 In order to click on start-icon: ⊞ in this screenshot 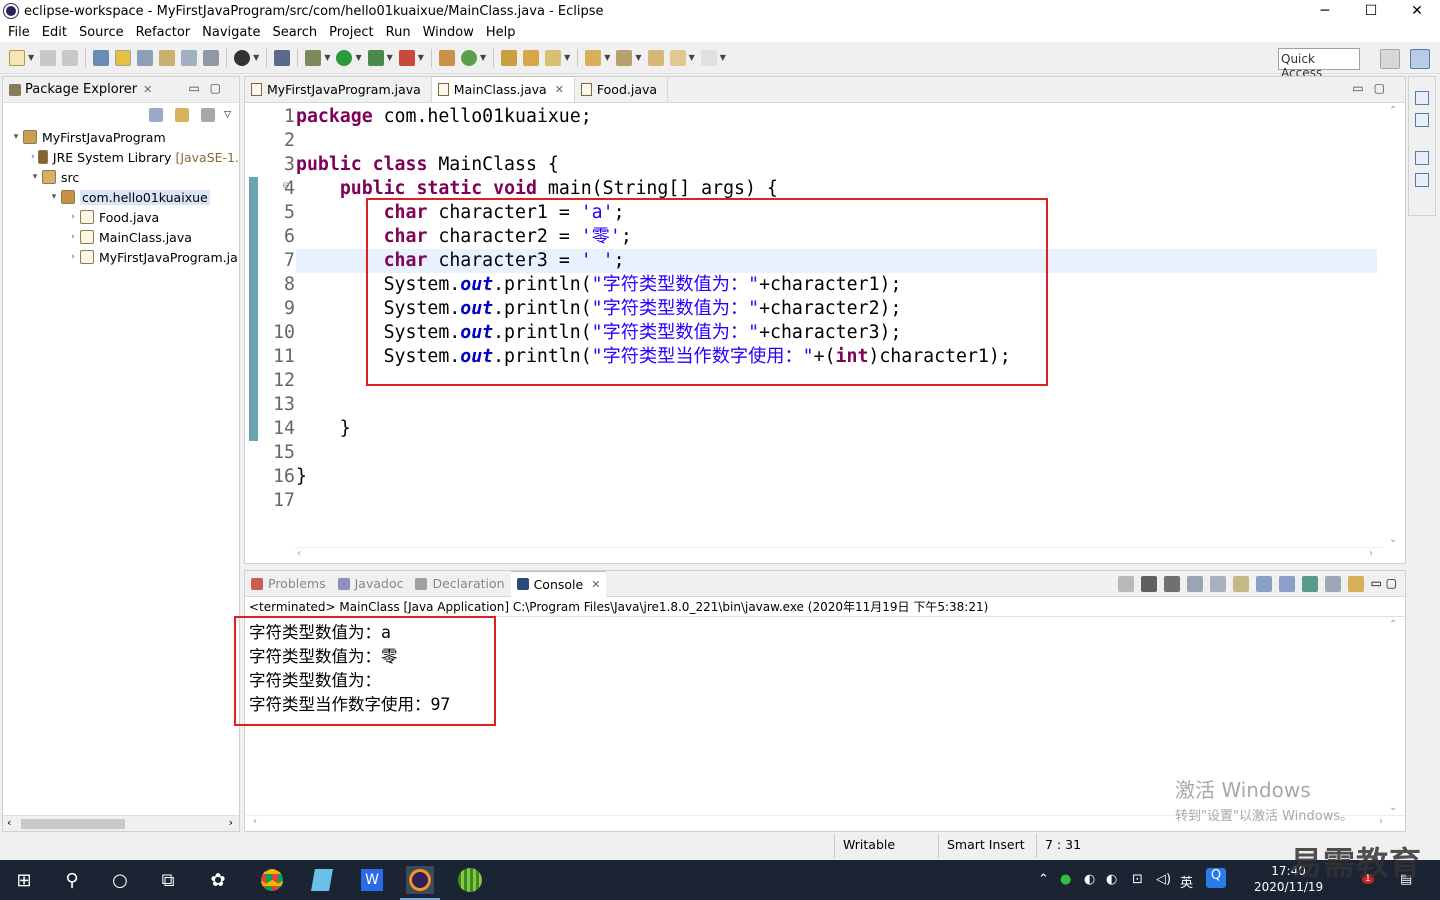, I will do `click(24, 880)`.